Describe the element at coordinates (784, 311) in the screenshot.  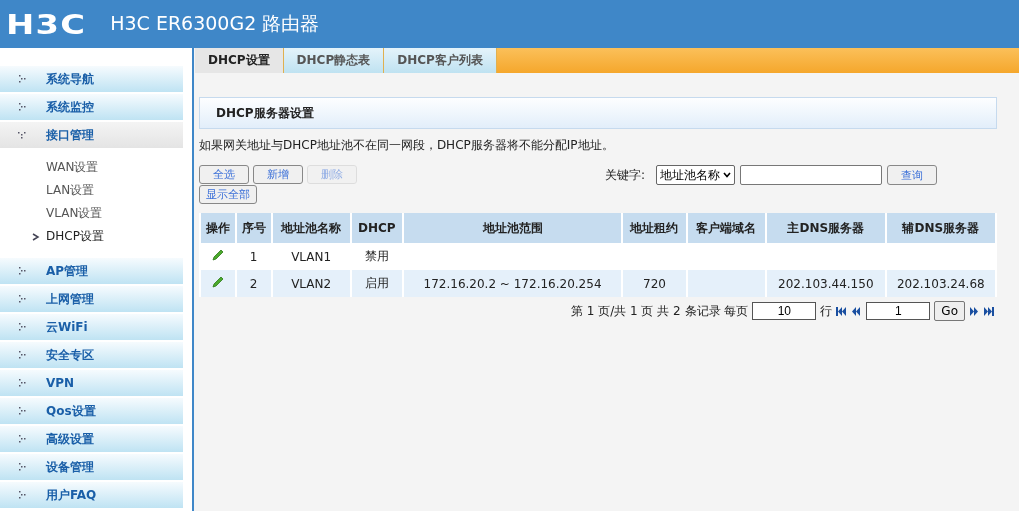
I see `per-page-field: 10` at that location.